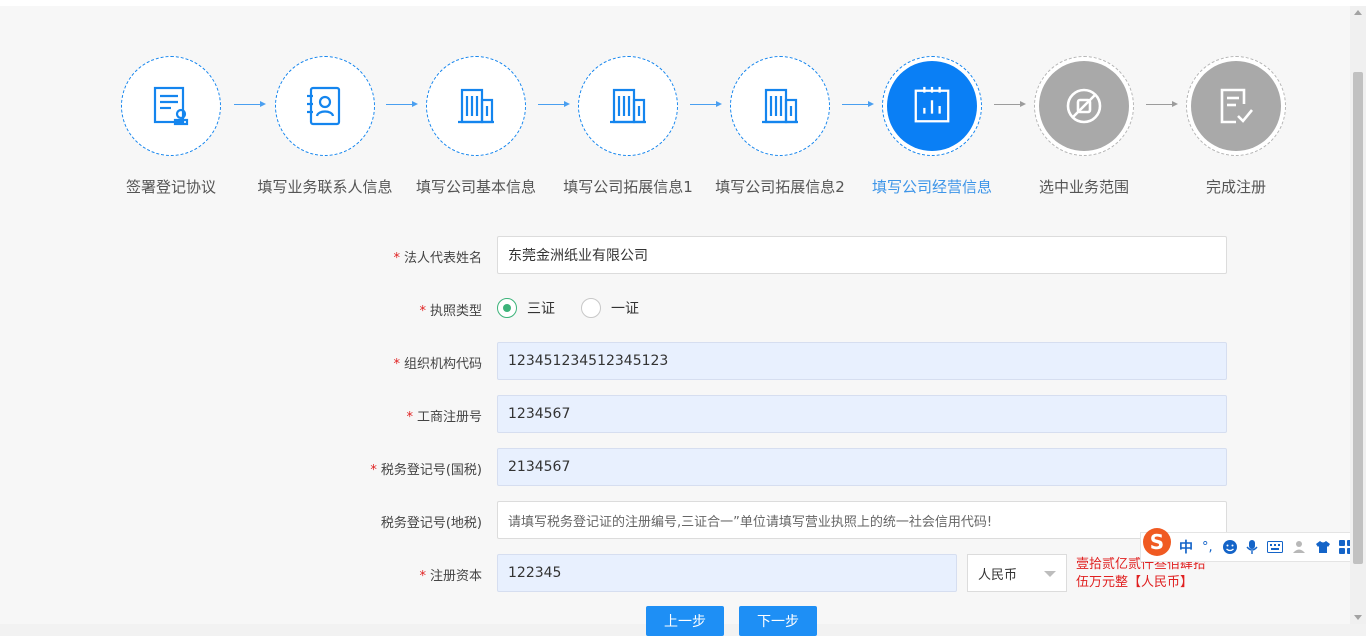  I want to click on keyboard-icon, so click(1274, 547).